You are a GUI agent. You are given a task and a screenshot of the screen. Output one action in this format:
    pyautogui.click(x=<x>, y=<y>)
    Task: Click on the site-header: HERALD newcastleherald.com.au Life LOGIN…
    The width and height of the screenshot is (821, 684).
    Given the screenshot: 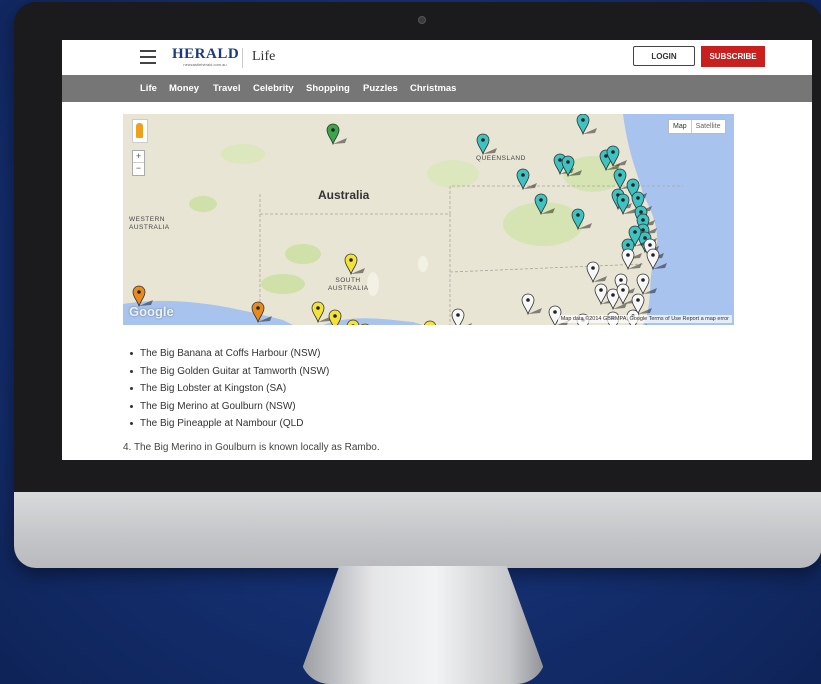 What is the action you would take?
    pyautogui.click(x=437, y=57)
    